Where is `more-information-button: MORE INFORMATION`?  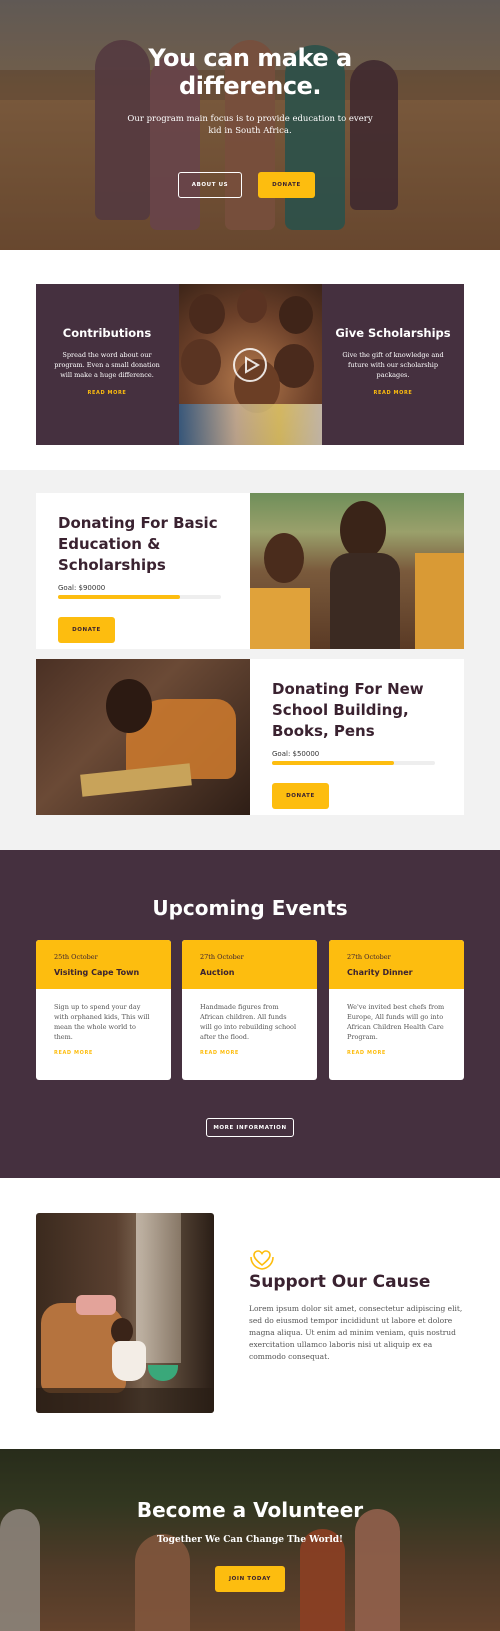 more-information-button: MORE INFORMATION is located at coordinates (250, 1127).